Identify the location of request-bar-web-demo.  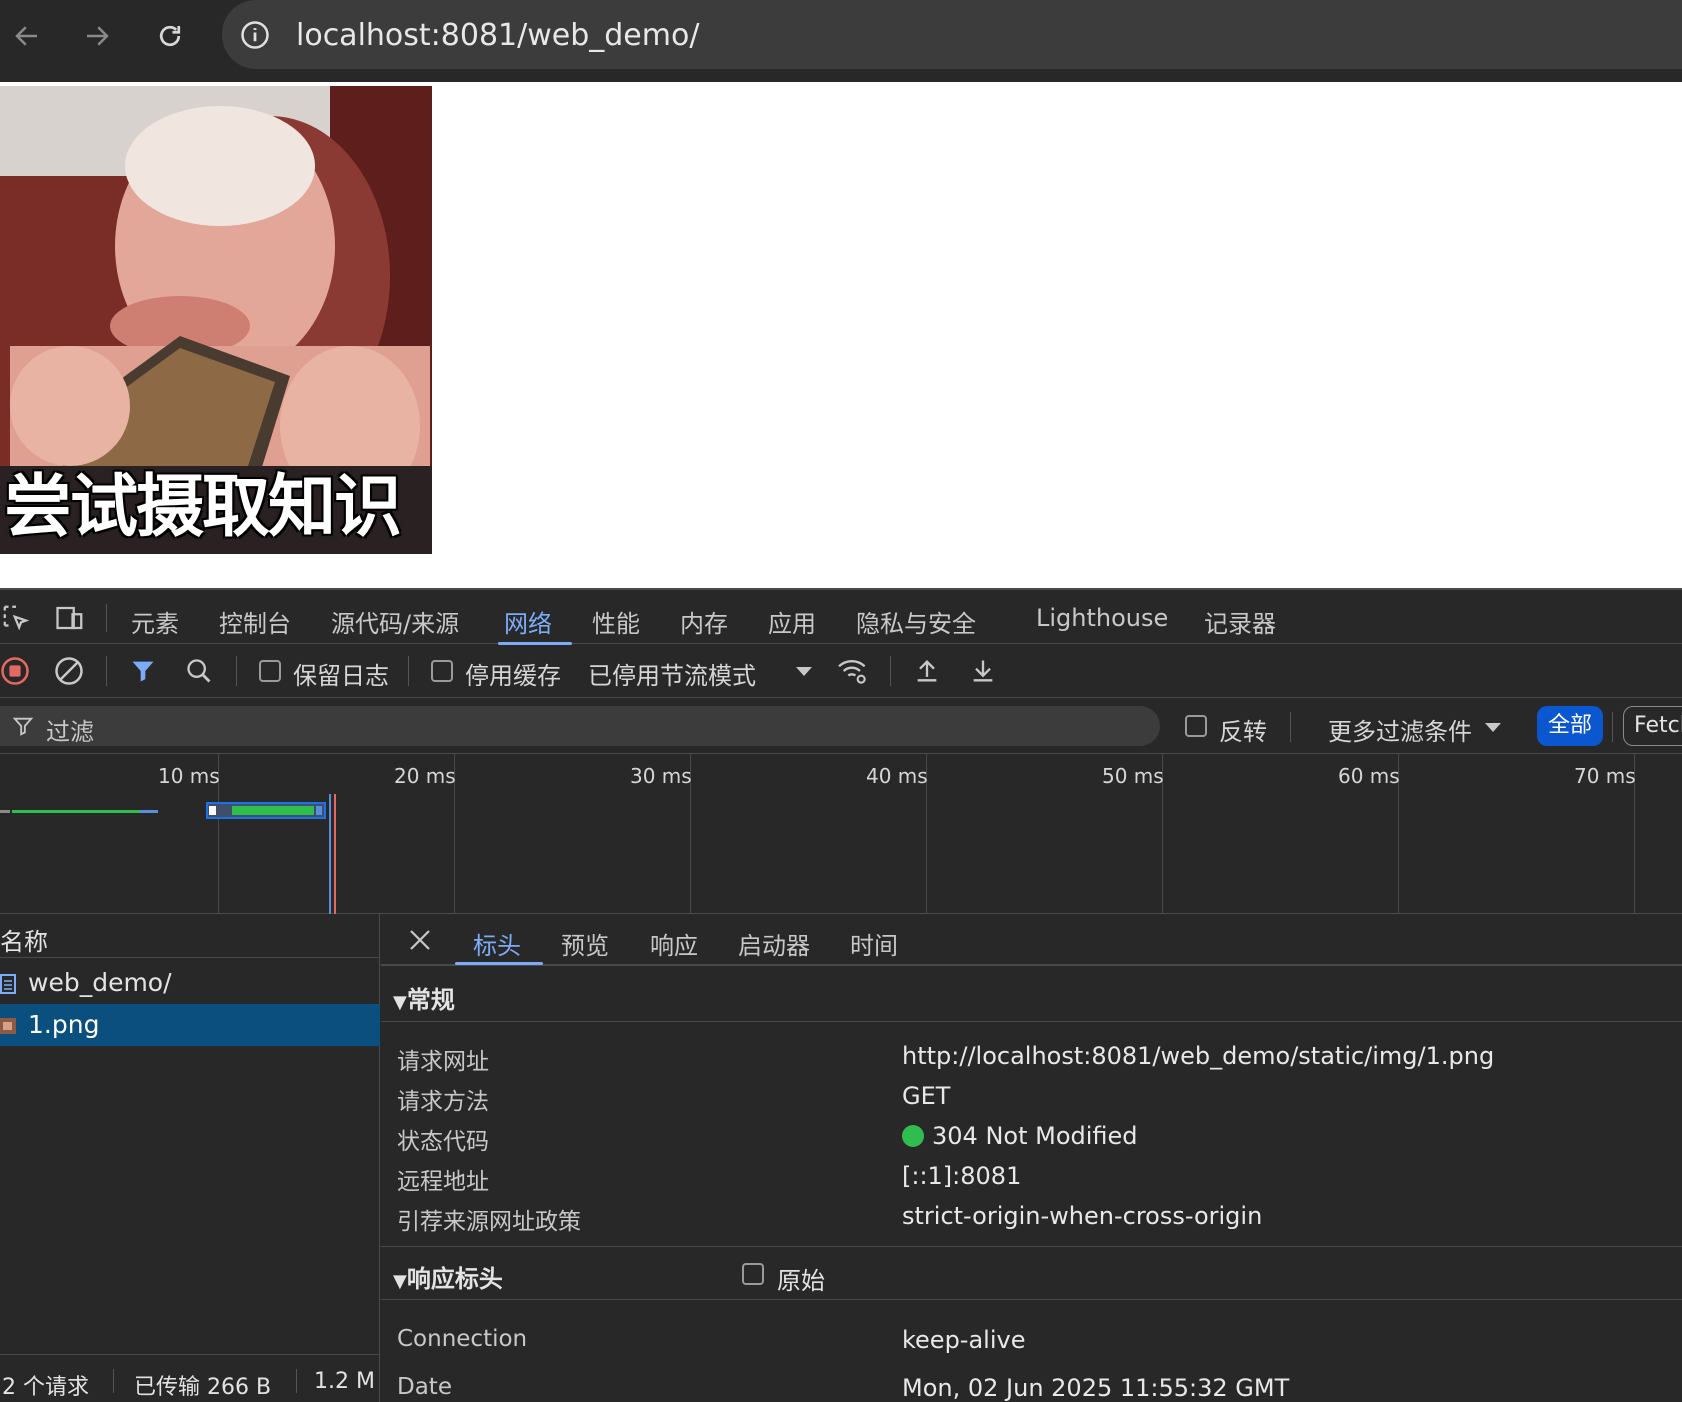
(76, 811).